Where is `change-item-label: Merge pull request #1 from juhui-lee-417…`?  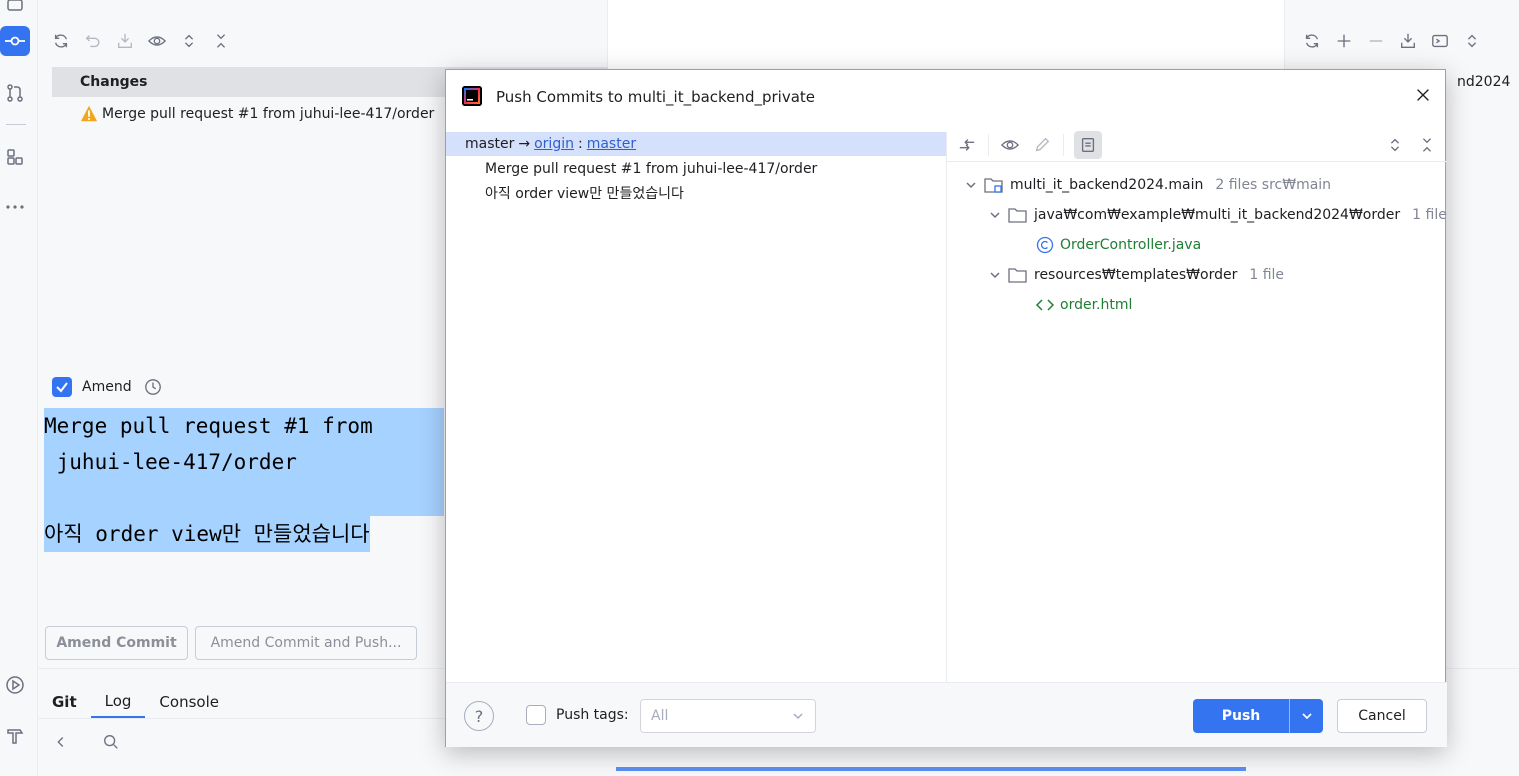
change-item-label: Merge pull request #1 from juhui-lee-417… is located at coordinates (268, 114).